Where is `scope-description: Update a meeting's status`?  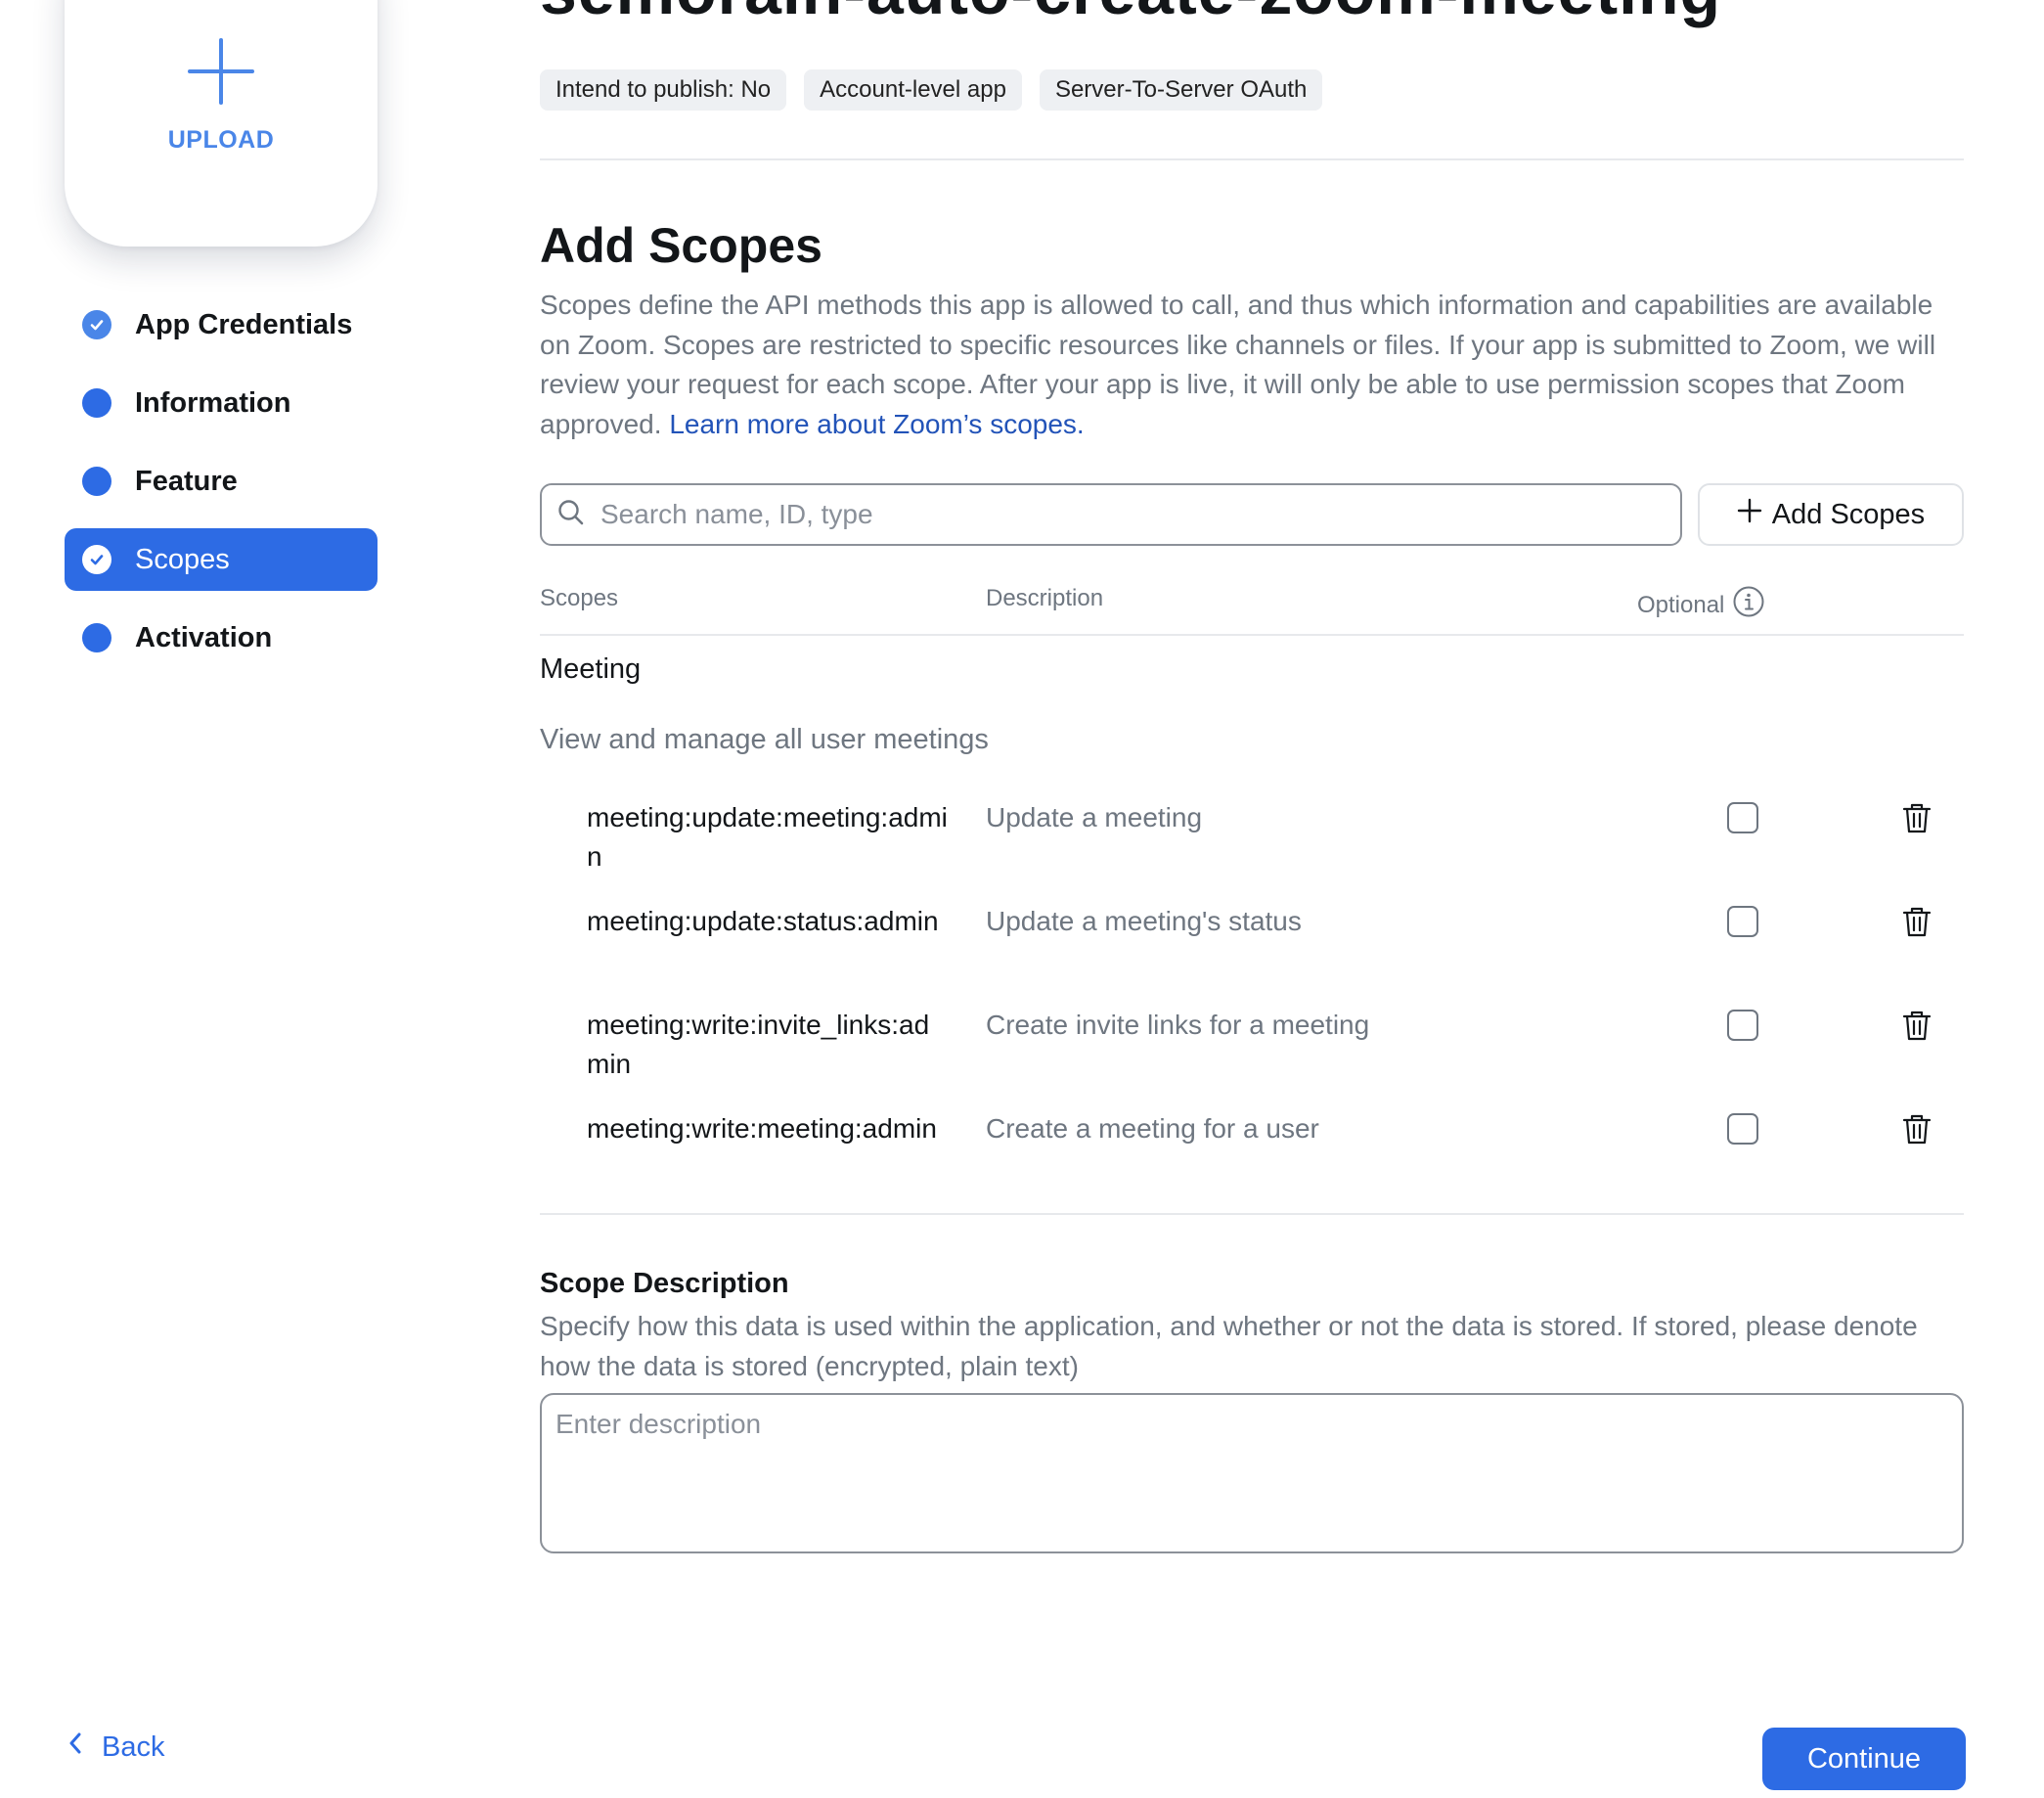 scope-description: Update a meeting's status is located at coordinates (1144, 921).